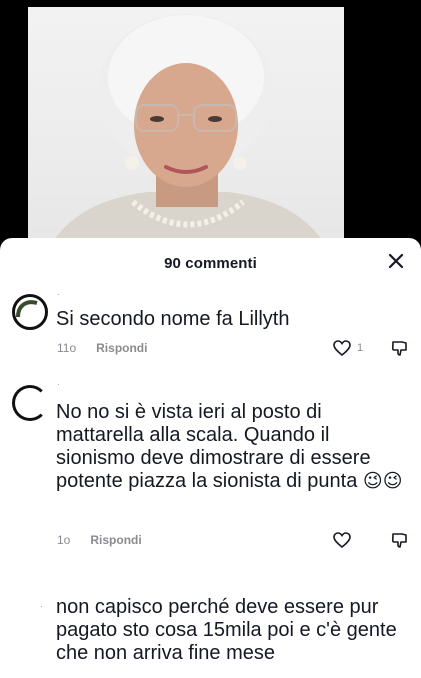 Image resolution: width=421 pixels, height=678 pixels. I want to click on wink-emoji: 😉😉, so click(382, 481).